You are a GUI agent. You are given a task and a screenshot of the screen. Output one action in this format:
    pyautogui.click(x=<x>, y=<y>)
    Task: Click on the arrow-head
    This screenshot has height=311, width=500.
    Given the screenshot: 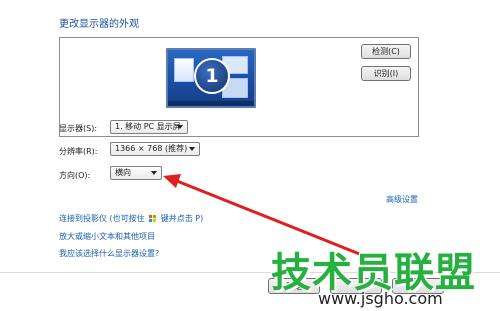 What is the action you would take?
    pyautogui.click(x=172, y=181)
    